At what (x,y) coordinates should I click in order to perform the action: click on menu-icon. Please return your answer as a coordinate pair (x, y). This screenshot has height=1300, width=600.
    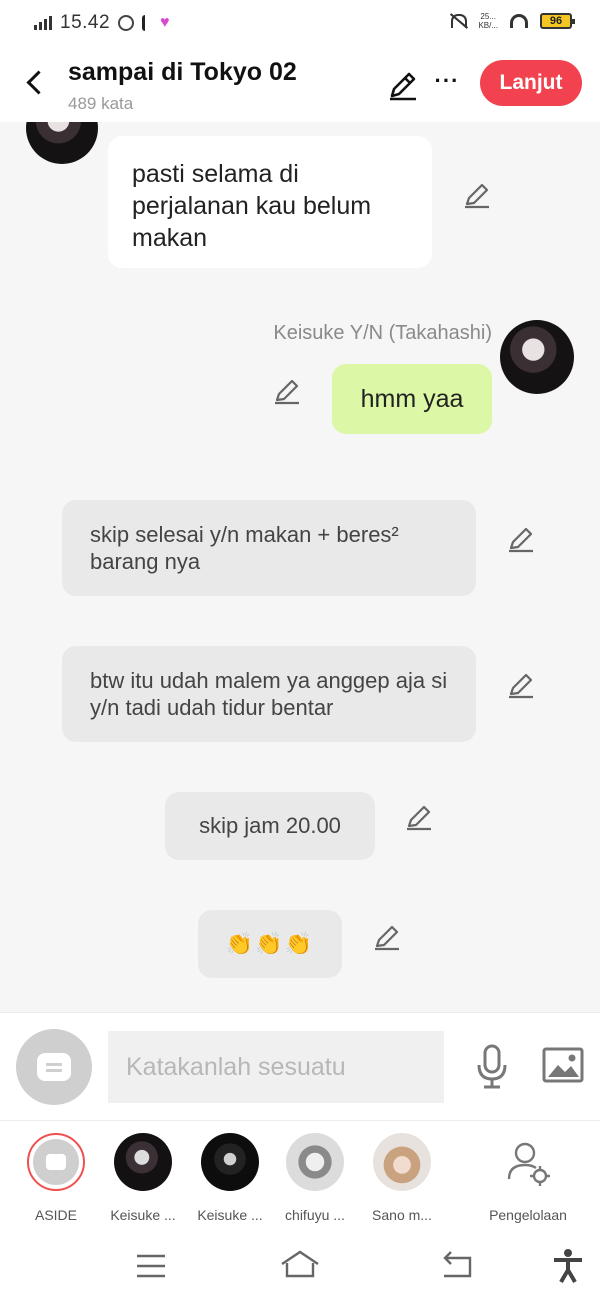
    Looking at the image, I should click on (151, 1266).